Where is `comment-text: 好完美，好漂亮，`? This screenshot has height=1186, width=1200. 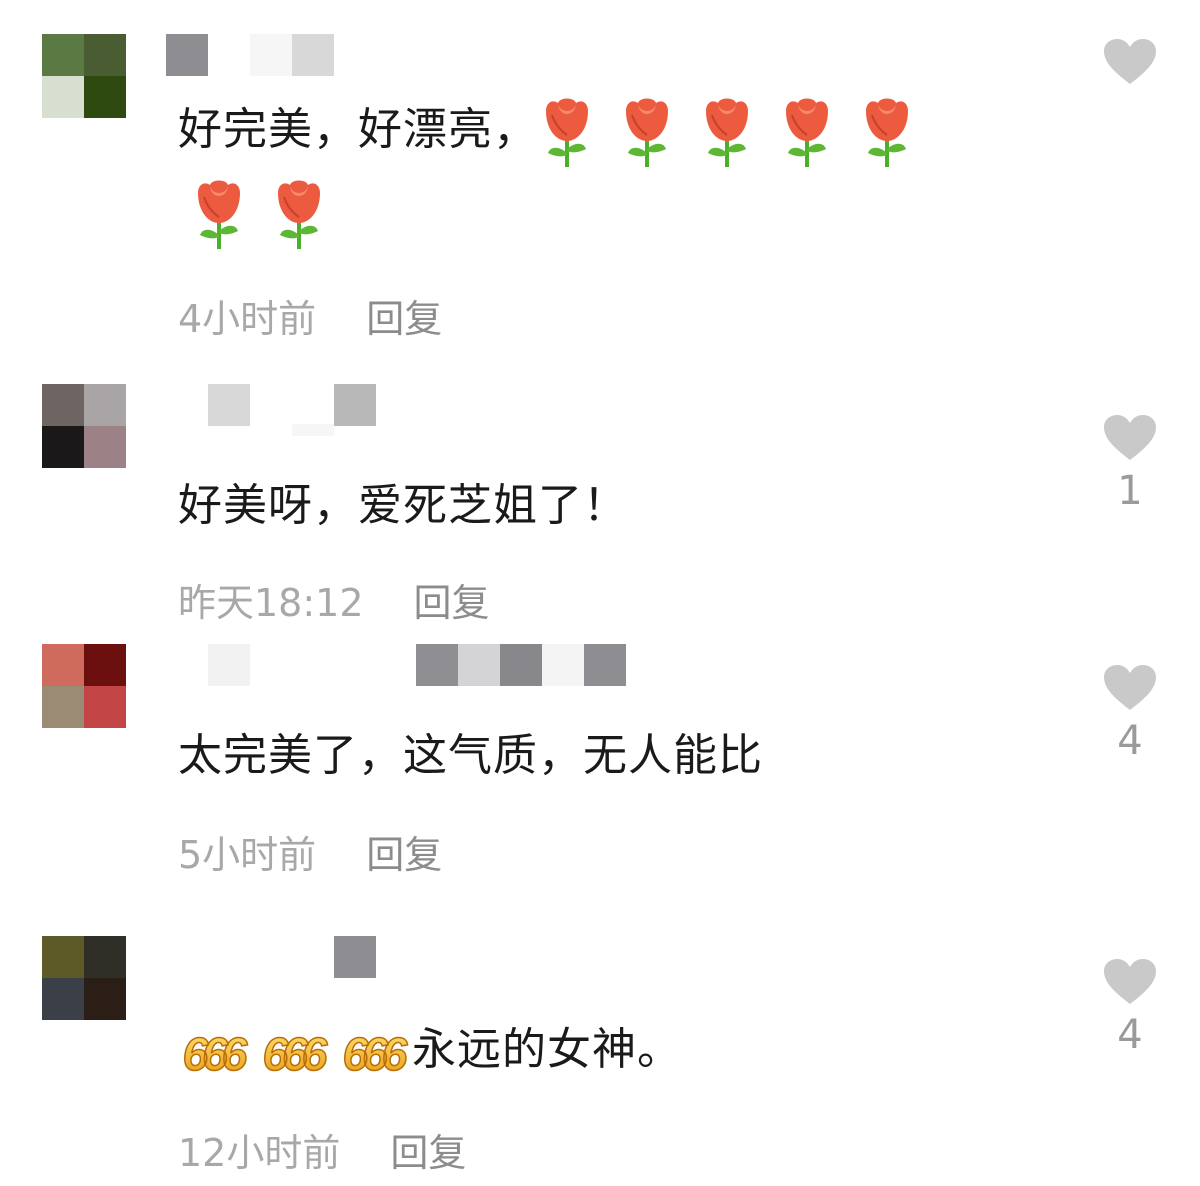 comment-text: 好完美，好漂亮， is located at coordinates (558, 130).